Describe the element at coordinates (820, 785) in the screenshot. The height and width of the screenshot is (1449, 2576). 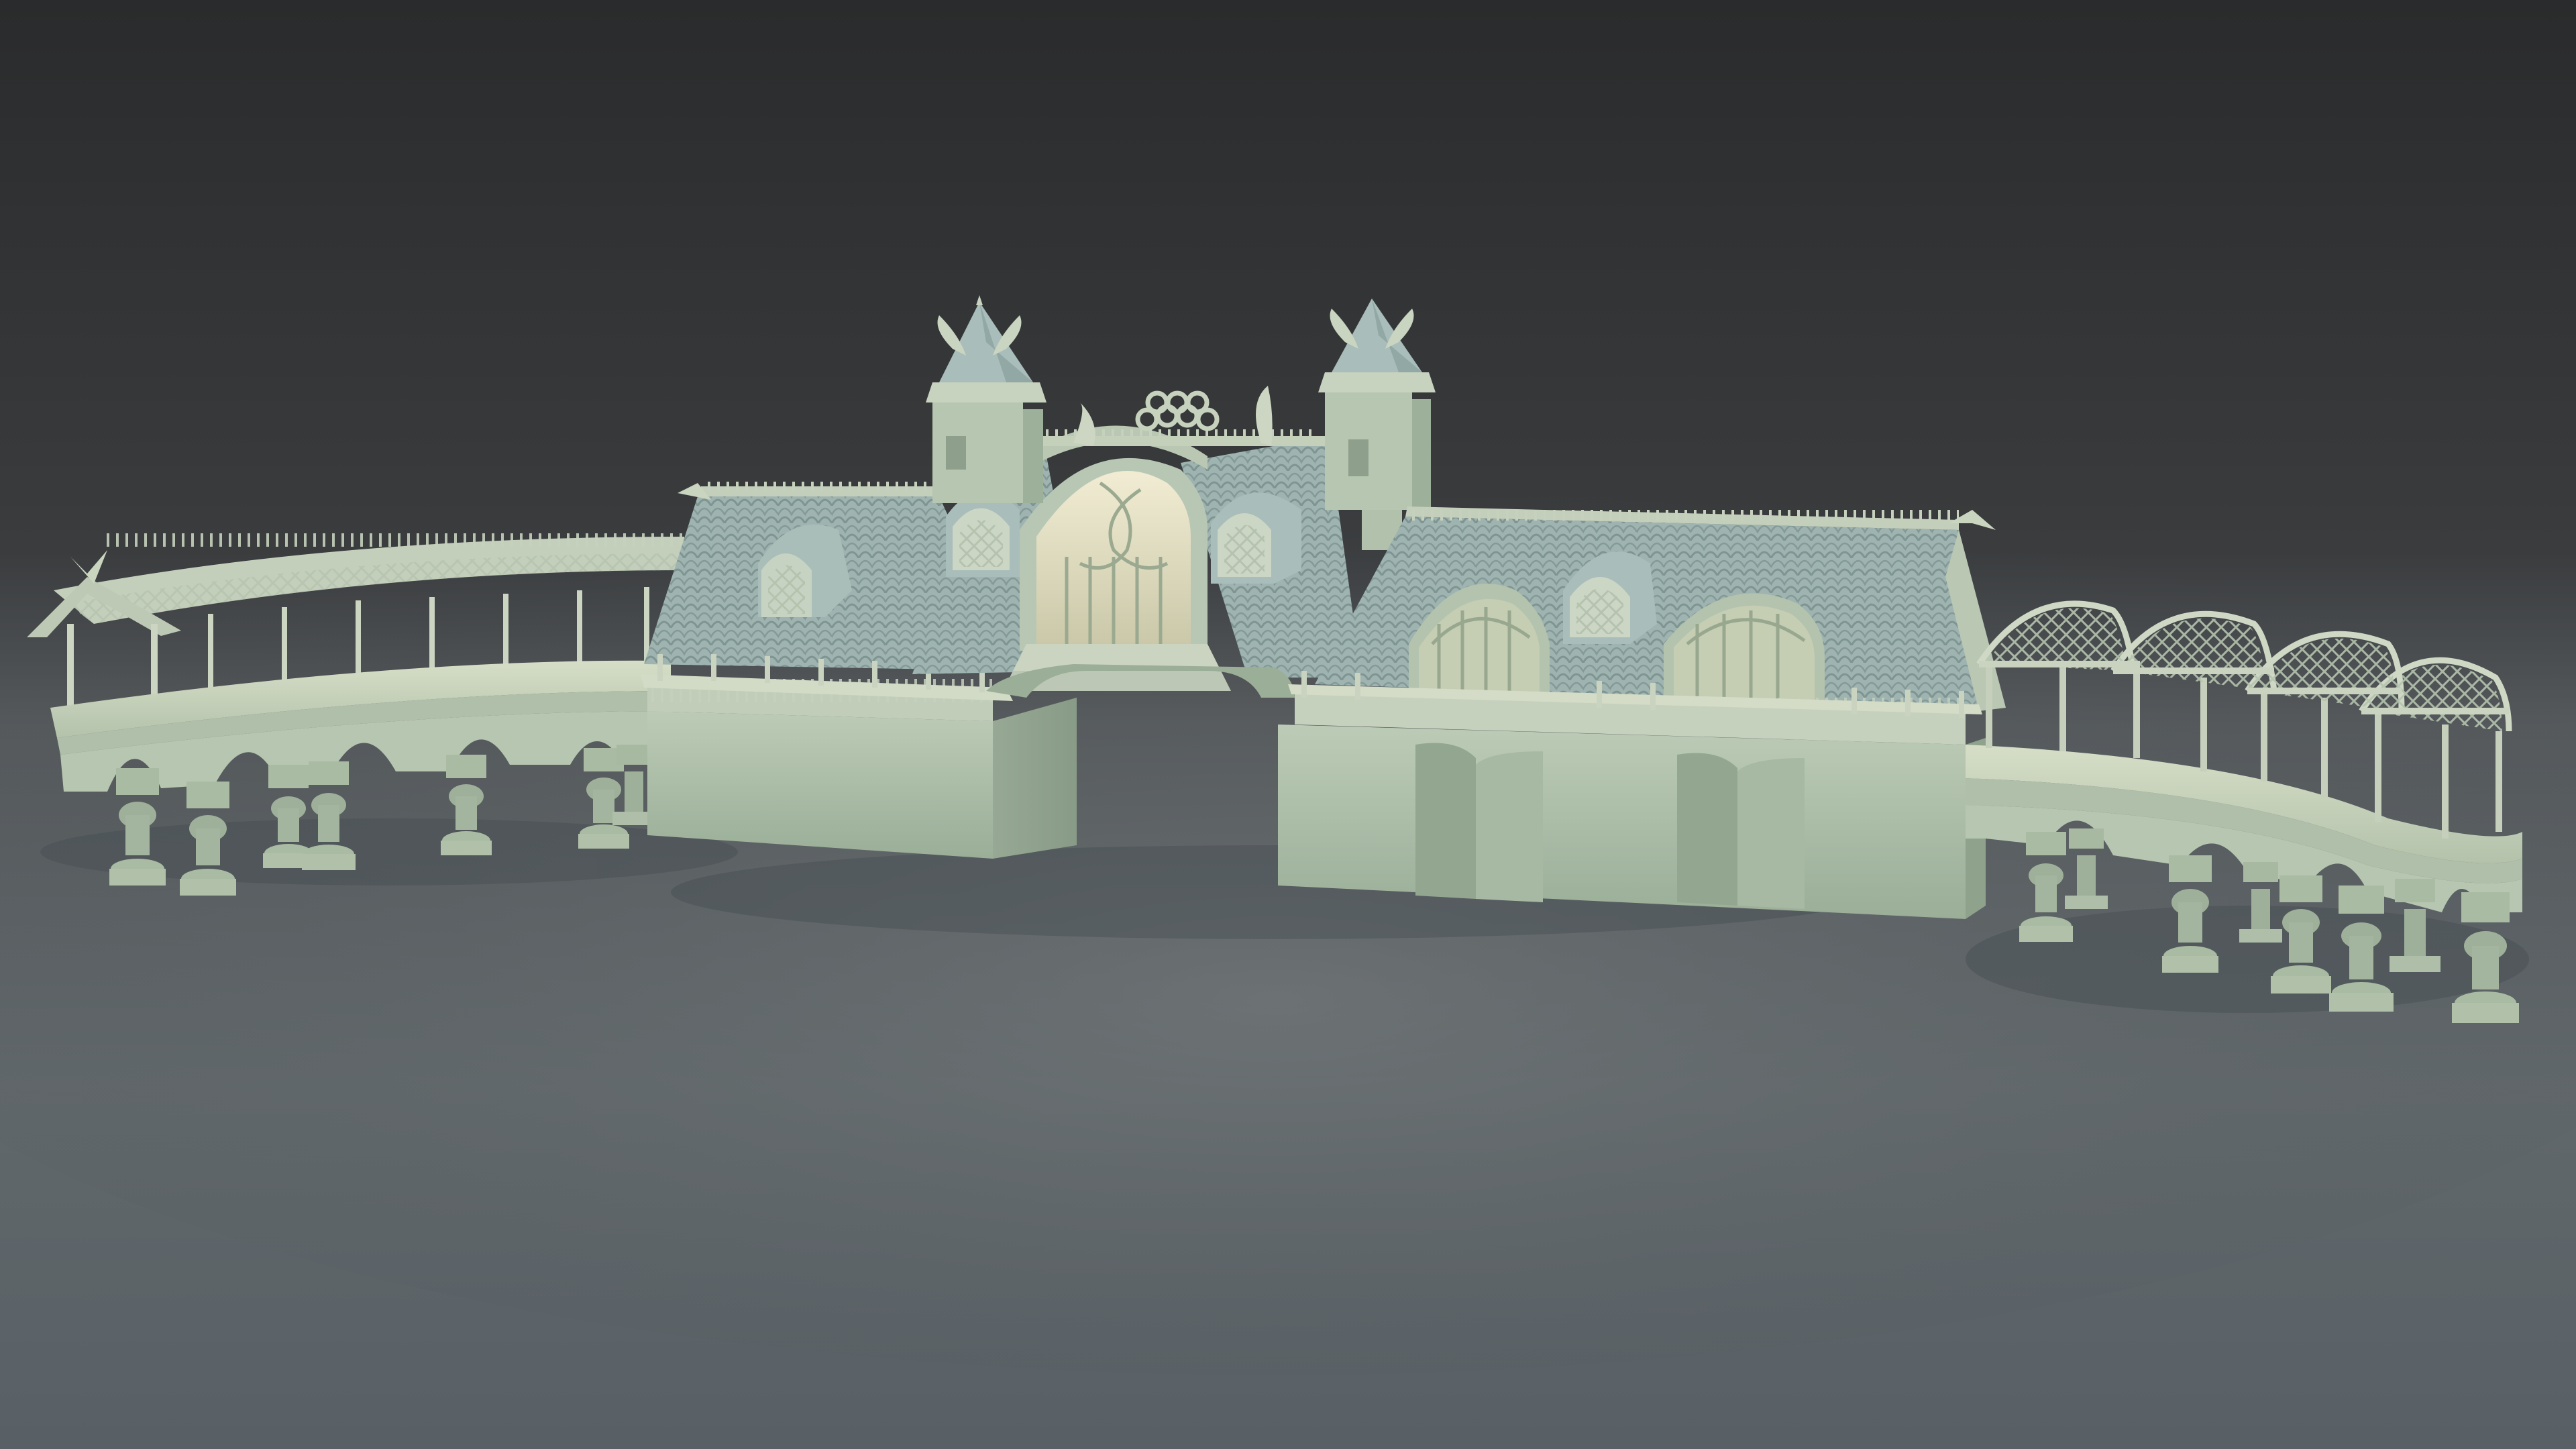
I see `left-base-block` at that location.